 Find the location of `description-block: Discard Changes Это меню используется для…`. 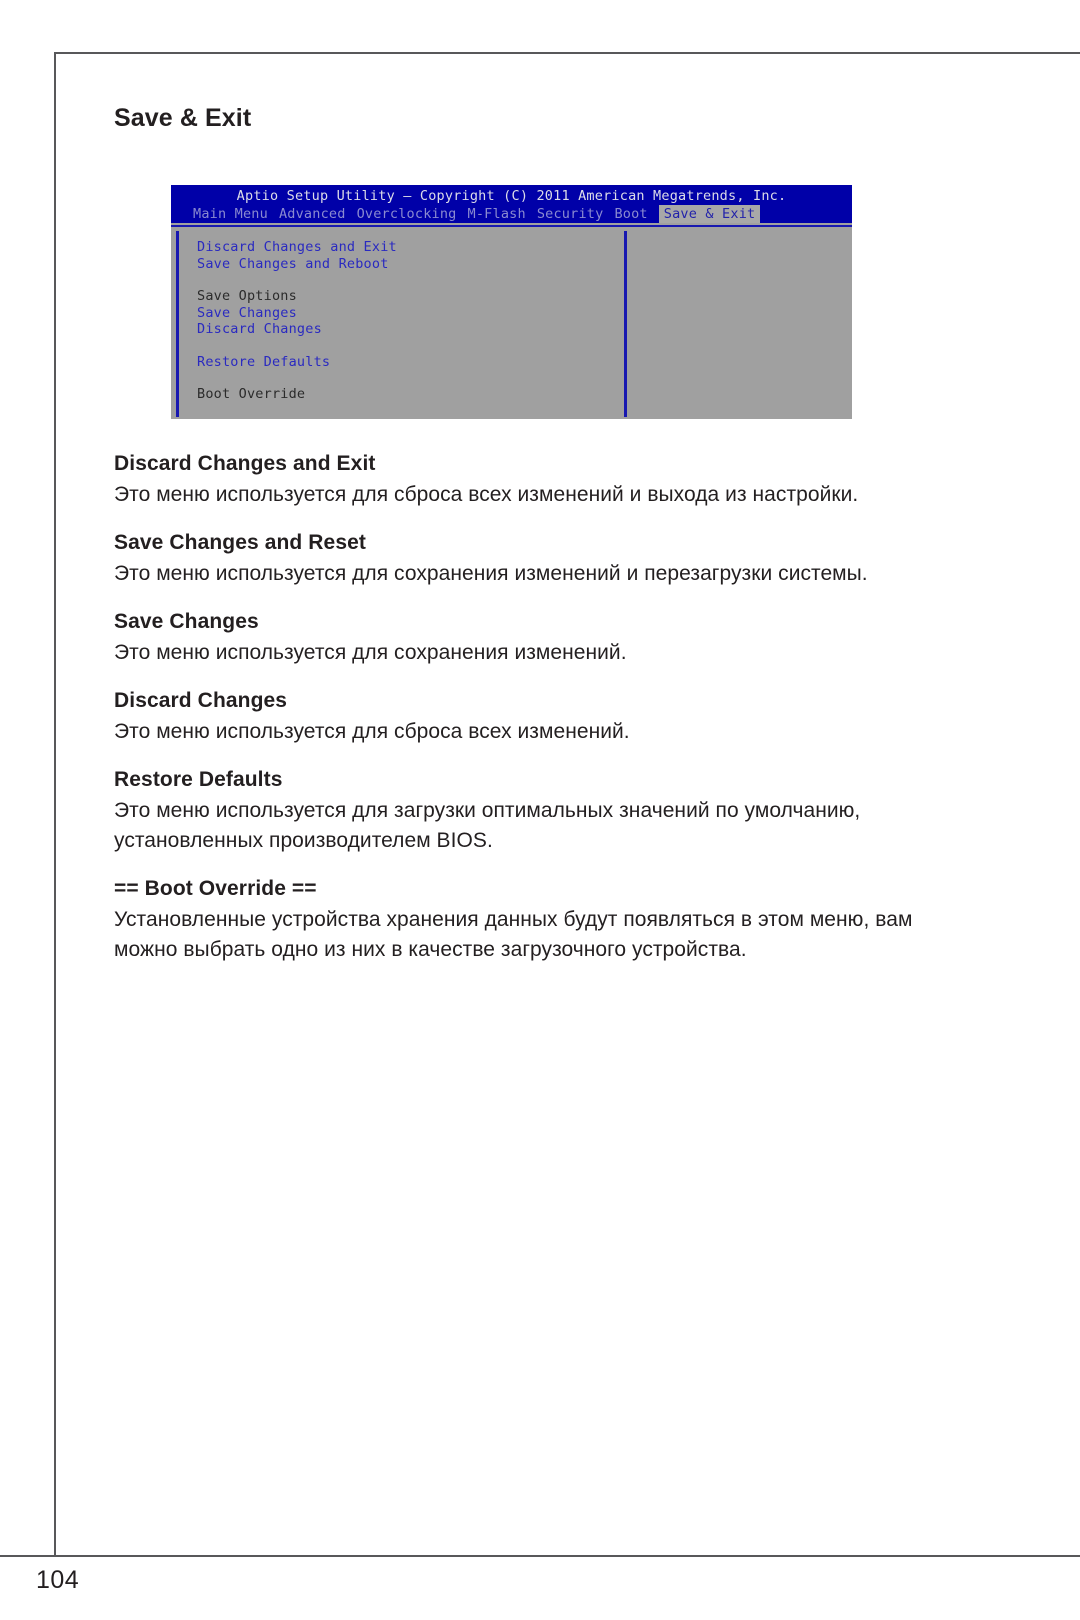

description-block: Discard Changes Это меню используется для… is located at coordinates (539, 718).